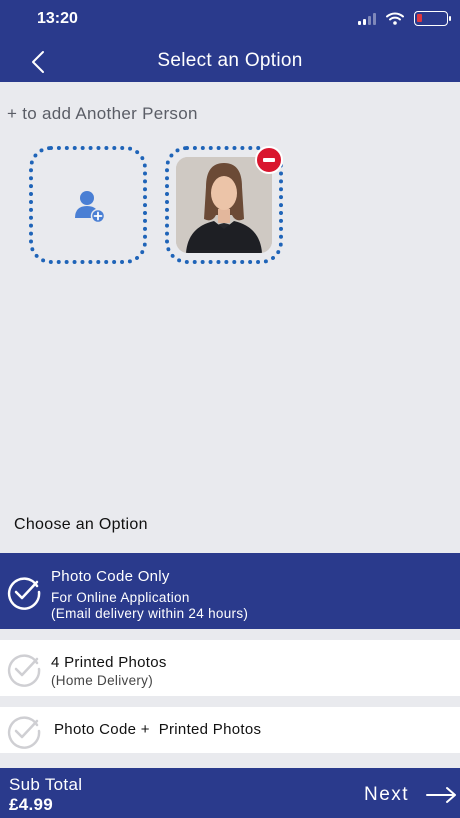 This screenshot has width=460, height=818. What do you see at coordinates (230, 41) in the screenshot?
I see `app-header: 13:20 Select an Option` at bounding box center [230, 41].